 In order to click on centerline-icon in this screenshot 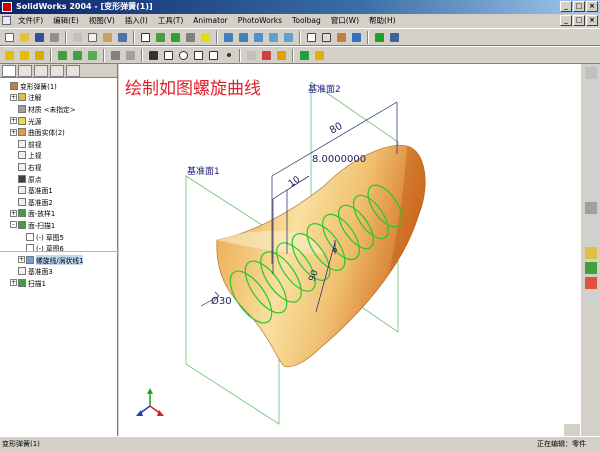, I will do `click(591, 178)`.